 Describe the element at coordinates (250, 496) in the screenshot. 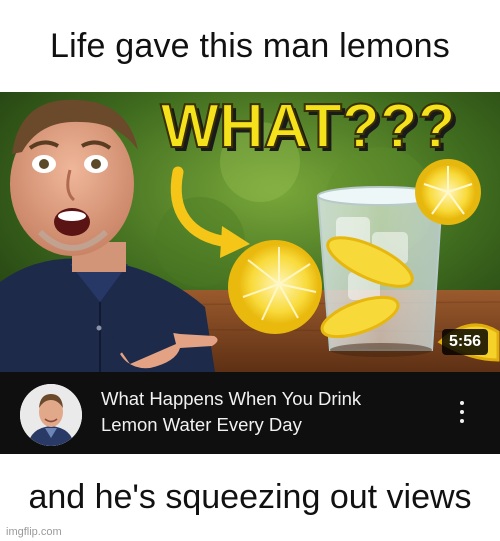

I see `bottom-caption: and he's squeezing out views` at that location.